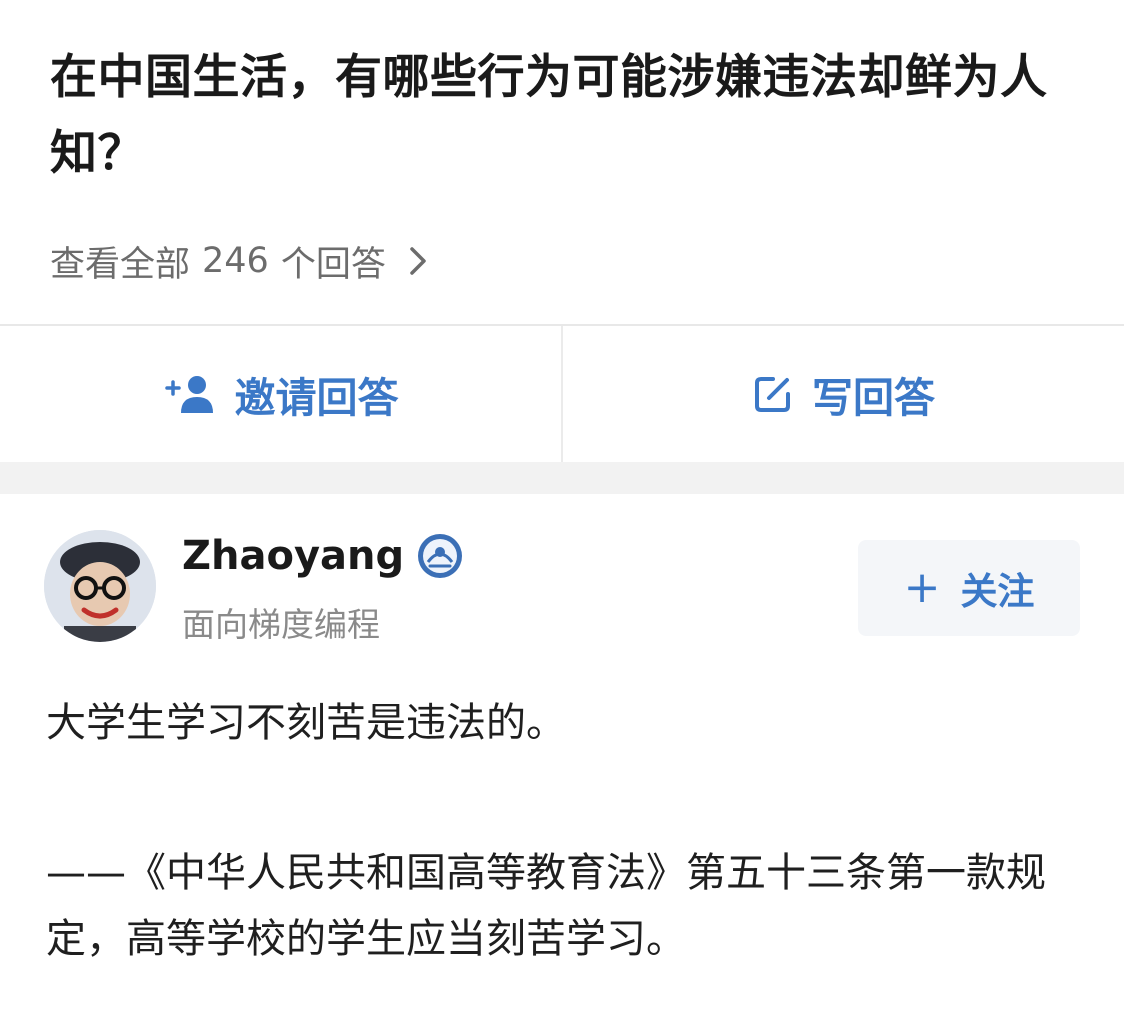 Image resolution: width=1124 pixels, height=1012 pixels. I want to click on view-all-answers-link: 查看全部 246 个回答, so click(241, 261).